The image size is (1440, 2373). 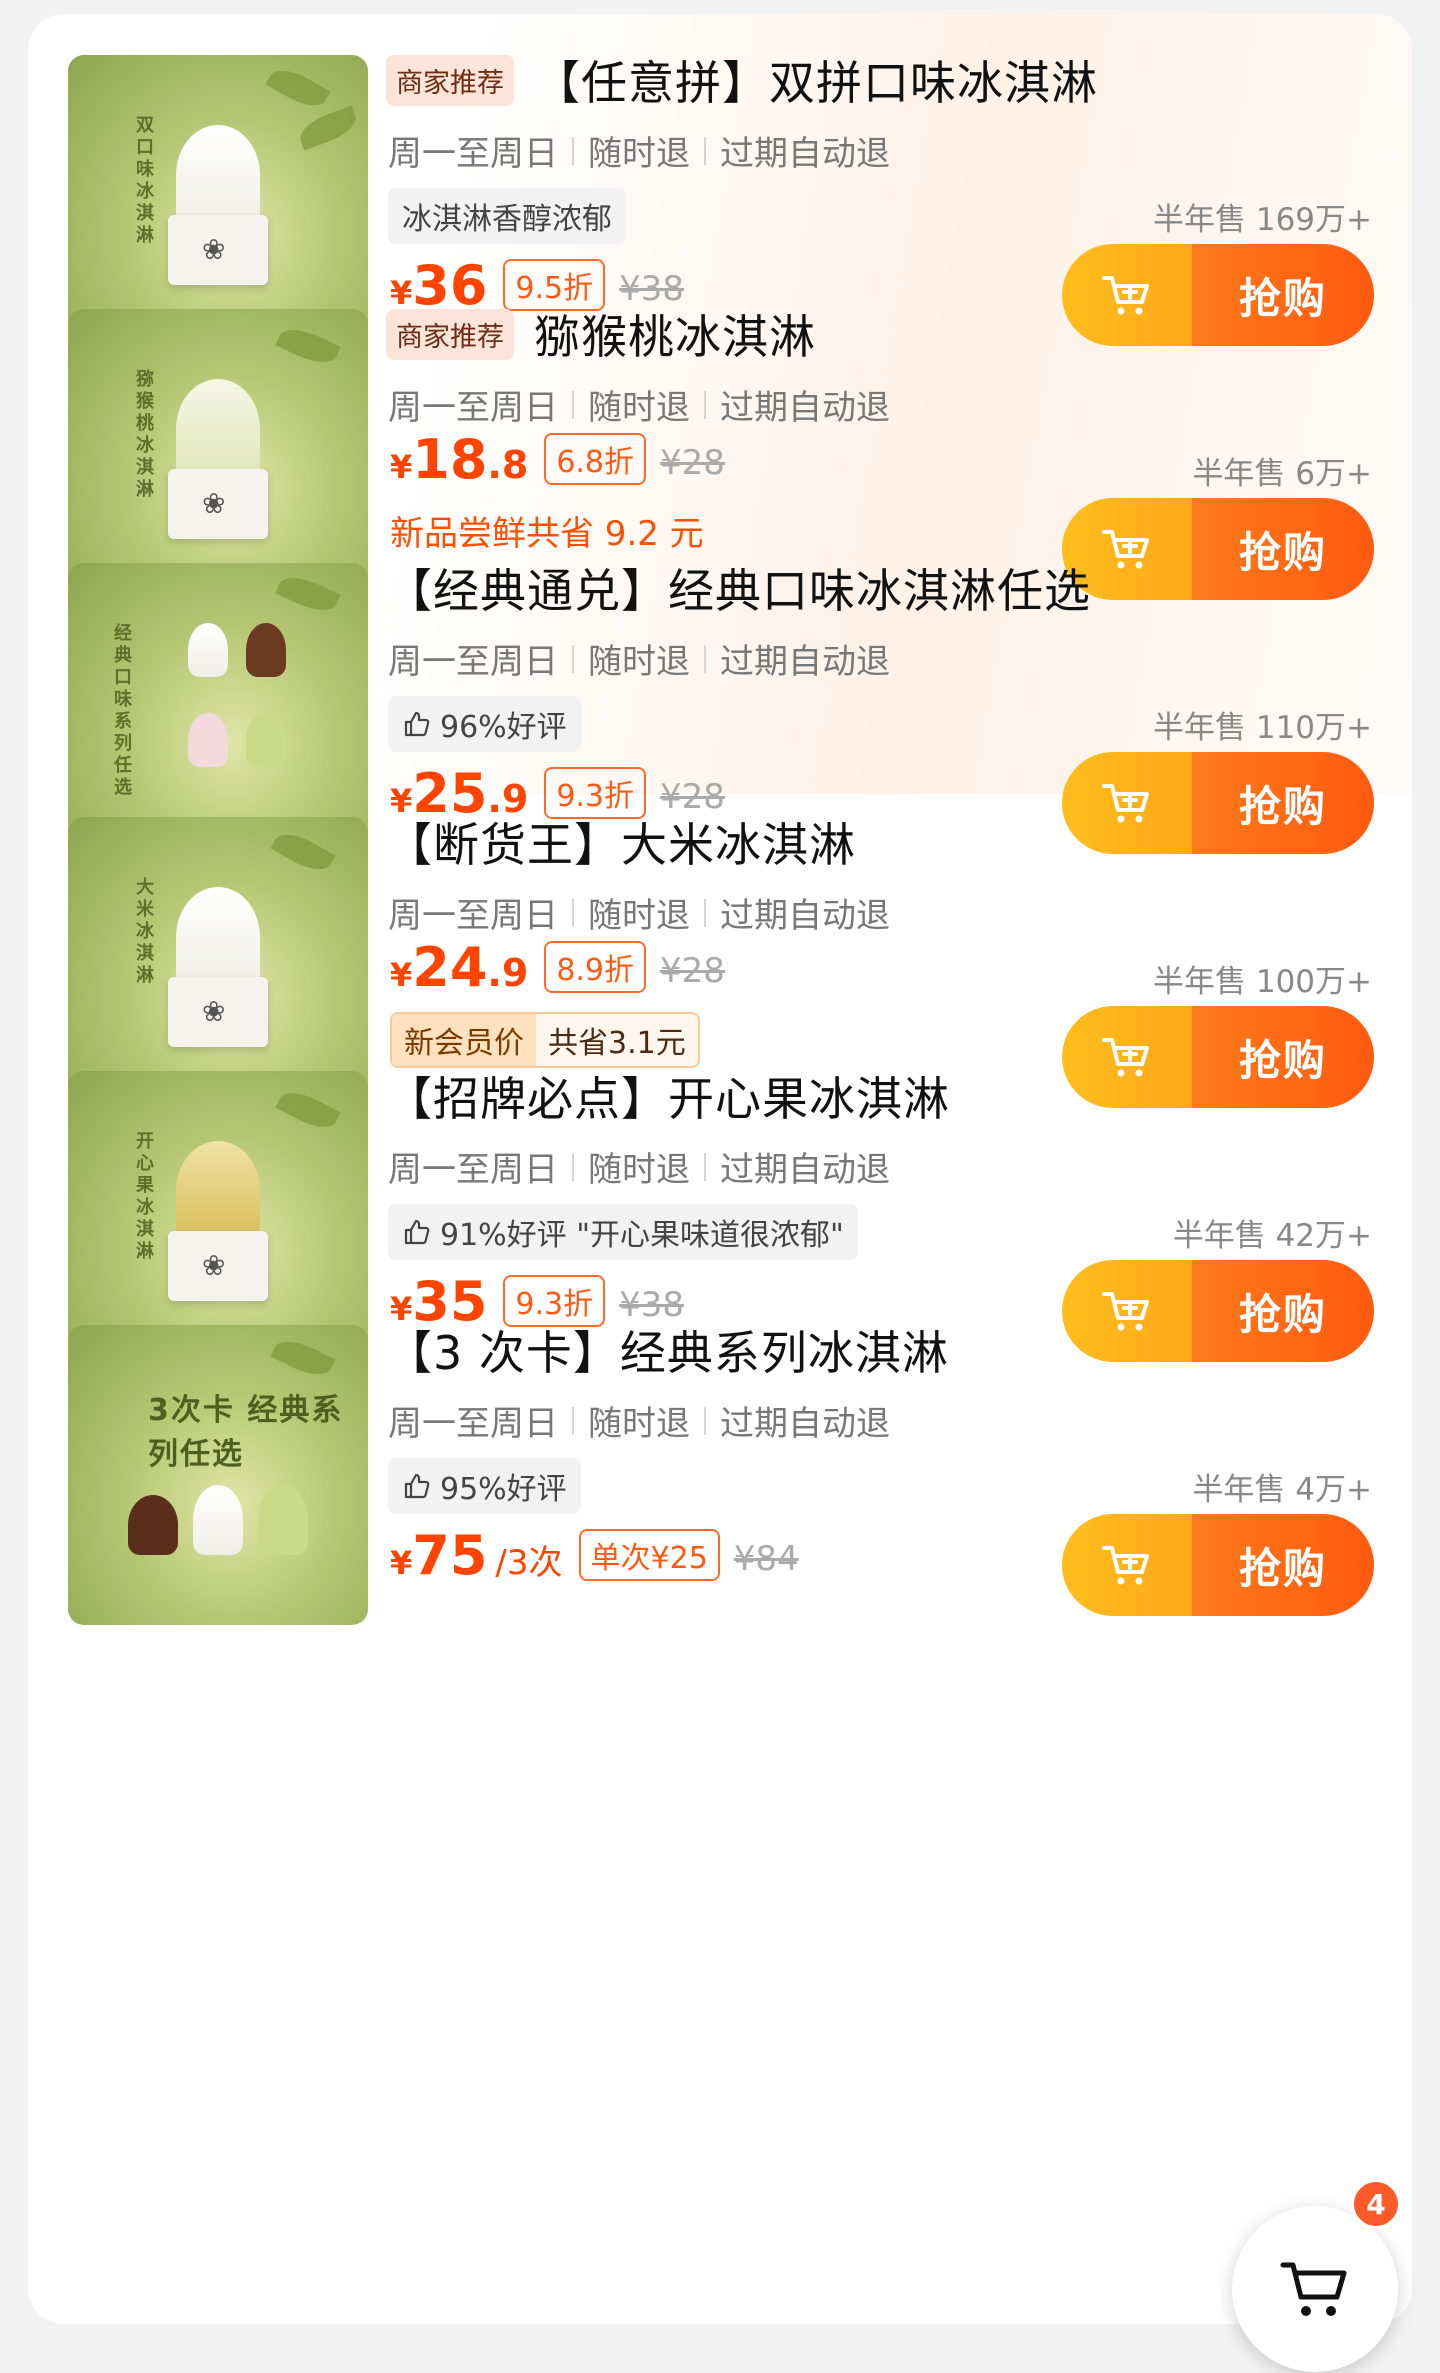 What do you see at coordinates (218, 1475) in the screenshot?
I see `product-thumbnail: 3次卡 经典系列任选` at bounding box center [218, 1475].